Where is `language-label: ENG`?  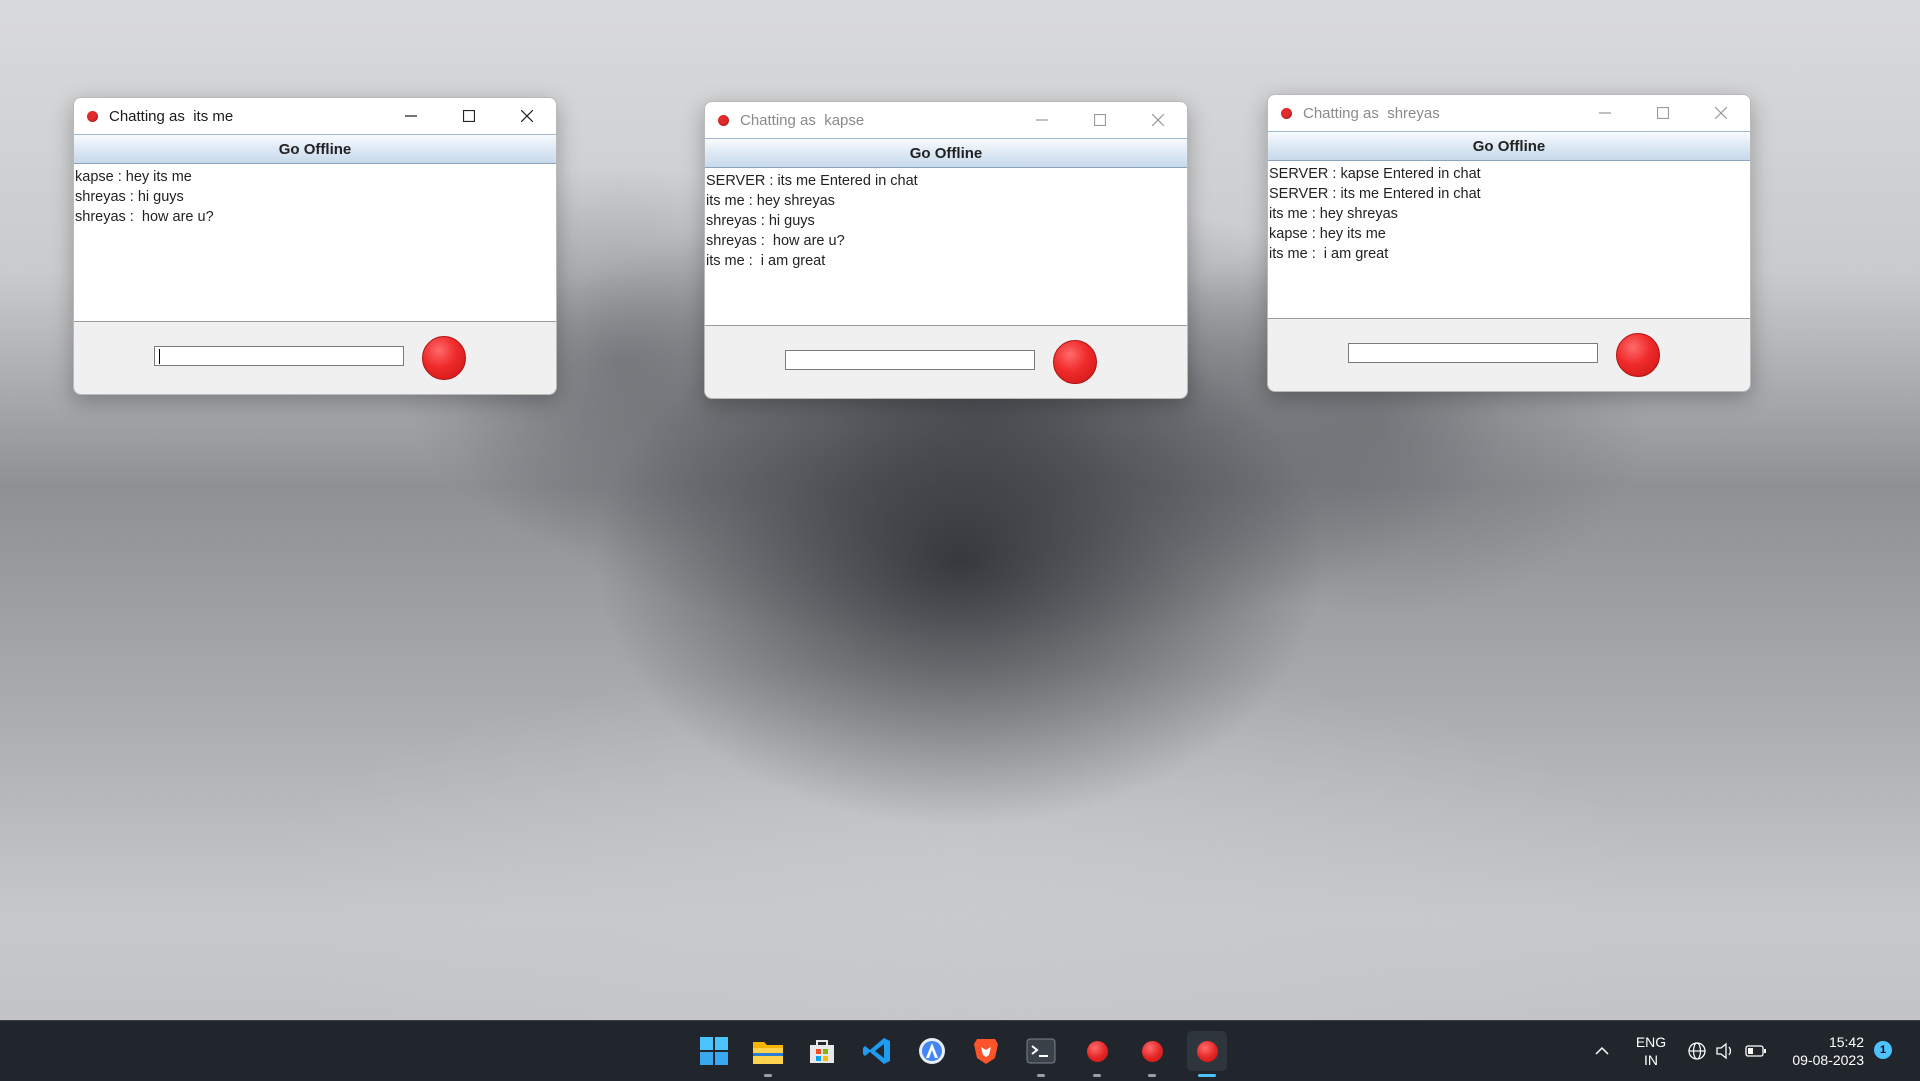 language-label: ENG is located at coordinates (1651, 1042).